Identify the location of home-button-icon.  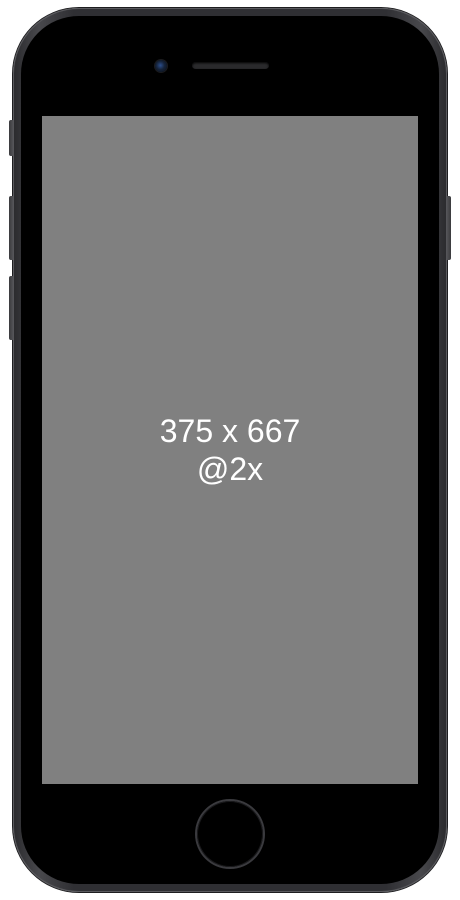
(230, 834).